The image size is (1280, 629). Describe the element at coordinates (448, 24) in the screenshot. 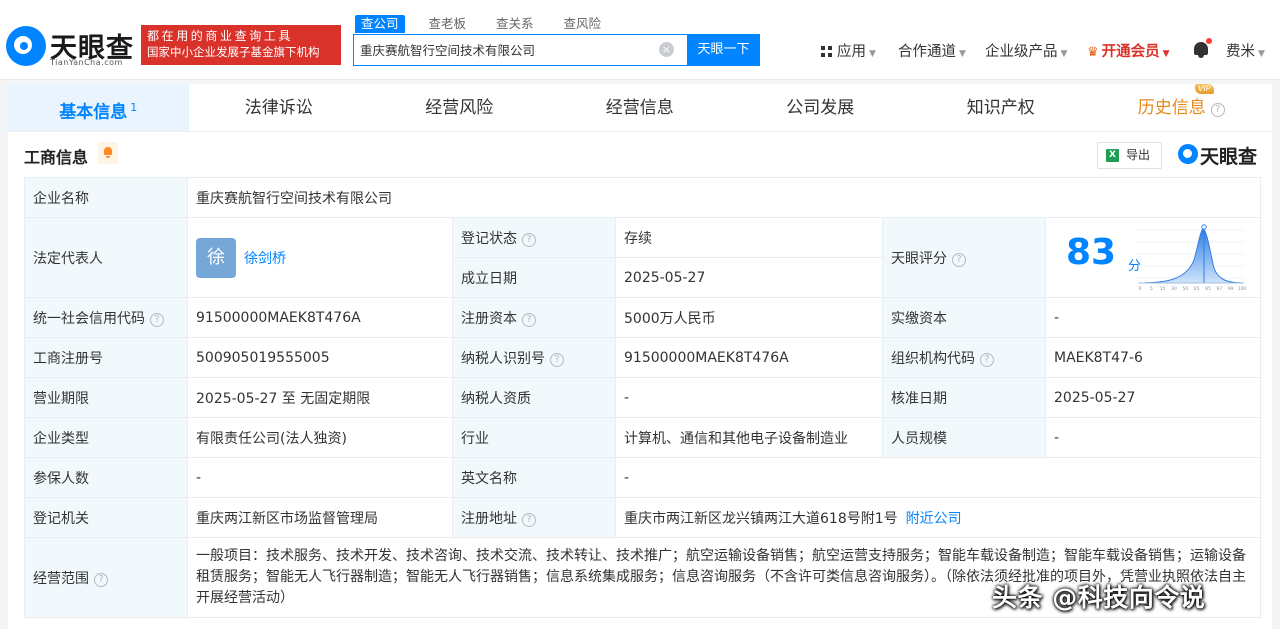

I see `search-tab-boss: 查老板` at that location.